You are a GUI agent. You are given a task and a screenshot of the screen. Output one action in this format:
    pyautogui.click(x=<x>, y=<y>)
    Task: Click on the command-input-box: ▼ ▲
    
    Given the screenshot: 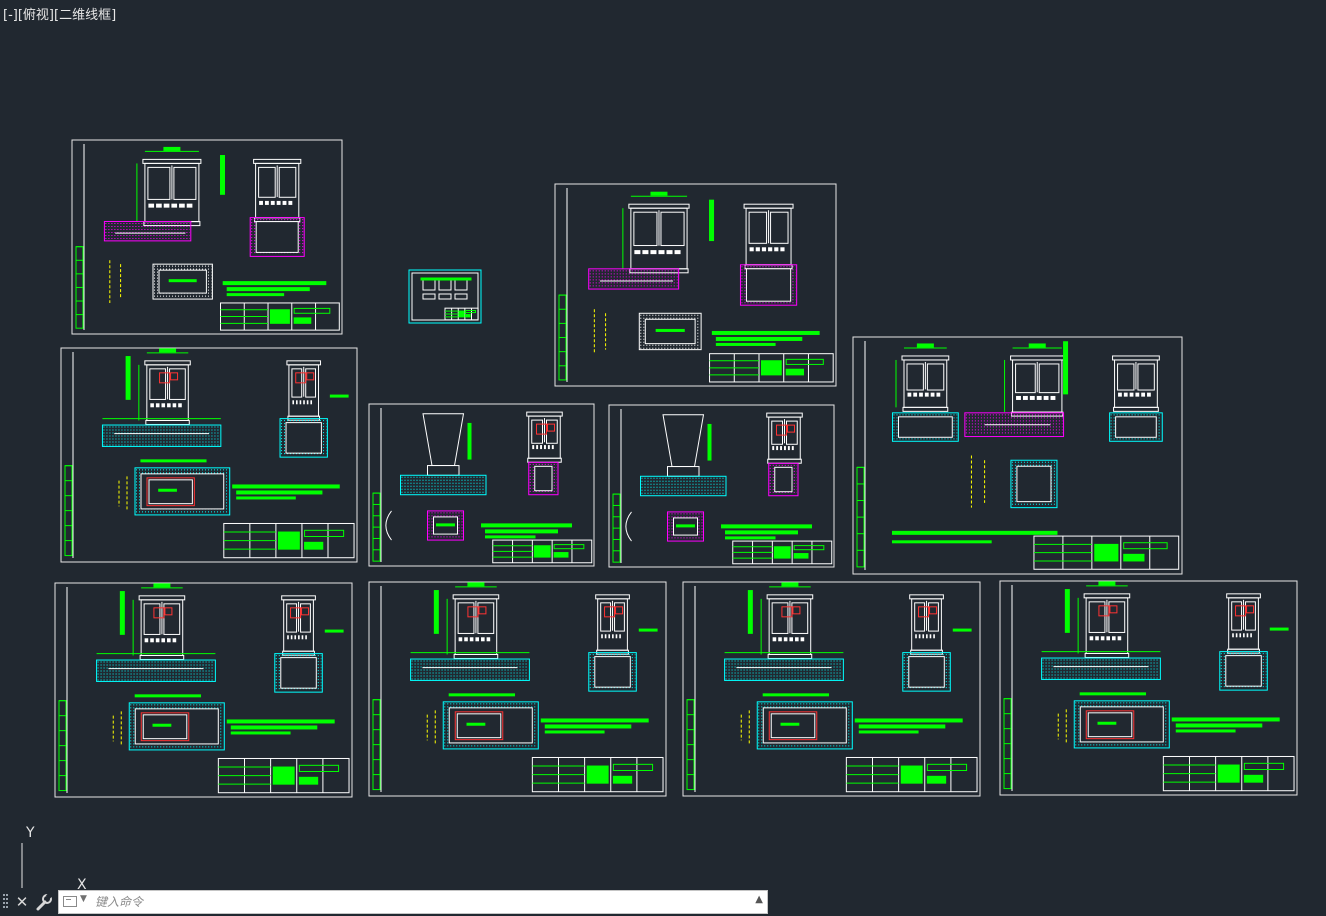 What is the action you would take?
    pyautogui.click(x=413, y=902)
    